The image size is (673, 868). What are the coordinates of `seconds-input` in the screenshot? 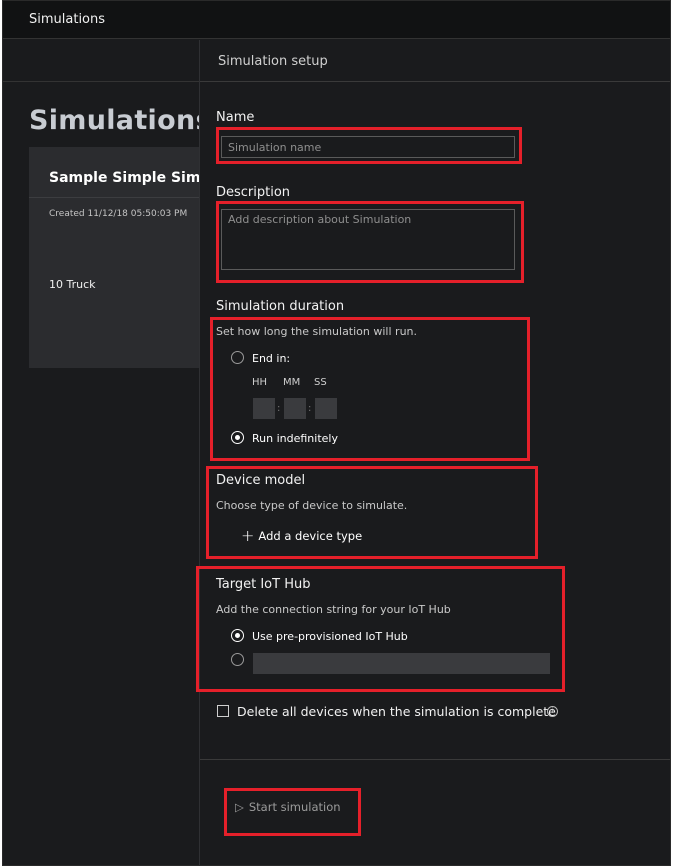 It's located at (326, 408).